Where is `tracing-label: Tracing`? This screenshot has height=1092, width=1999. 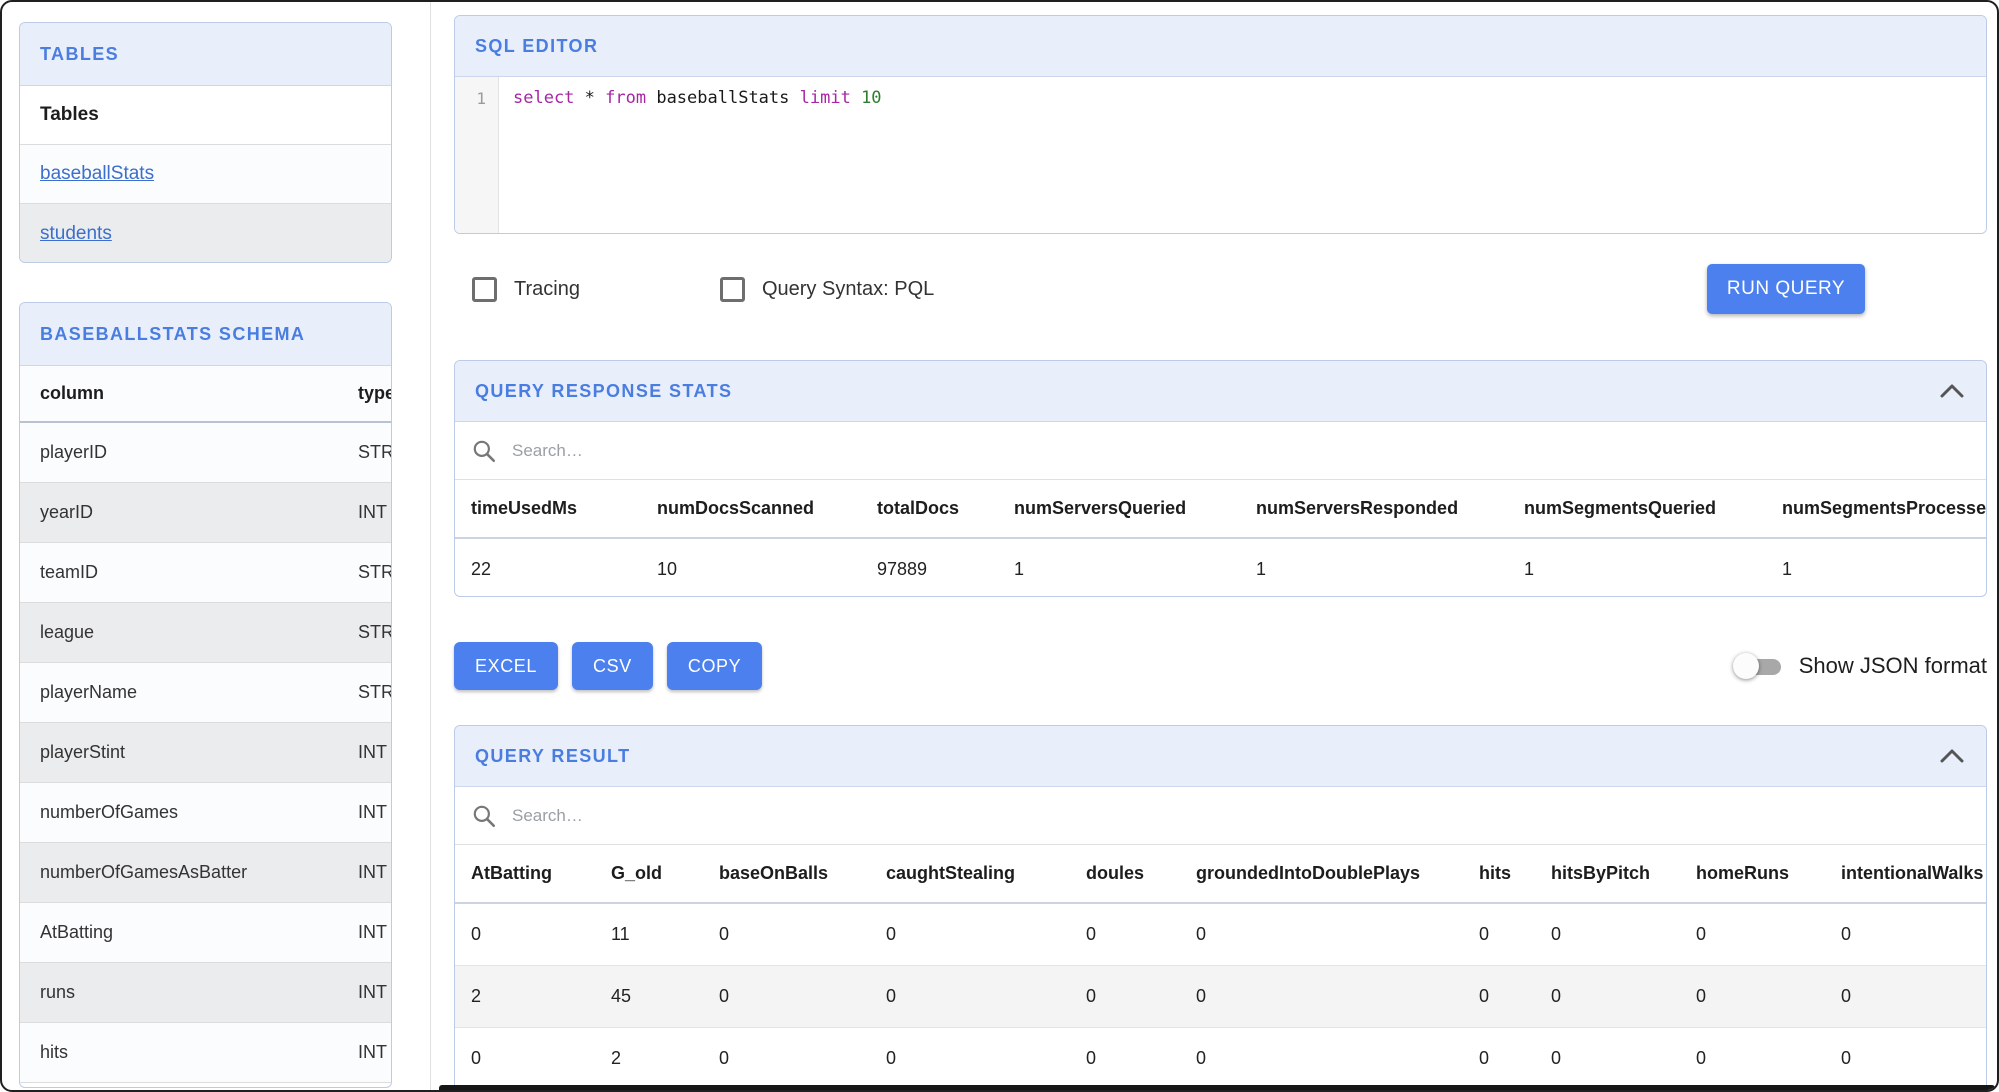
tracing-label: Tracing is located at coordinates (547, 288).